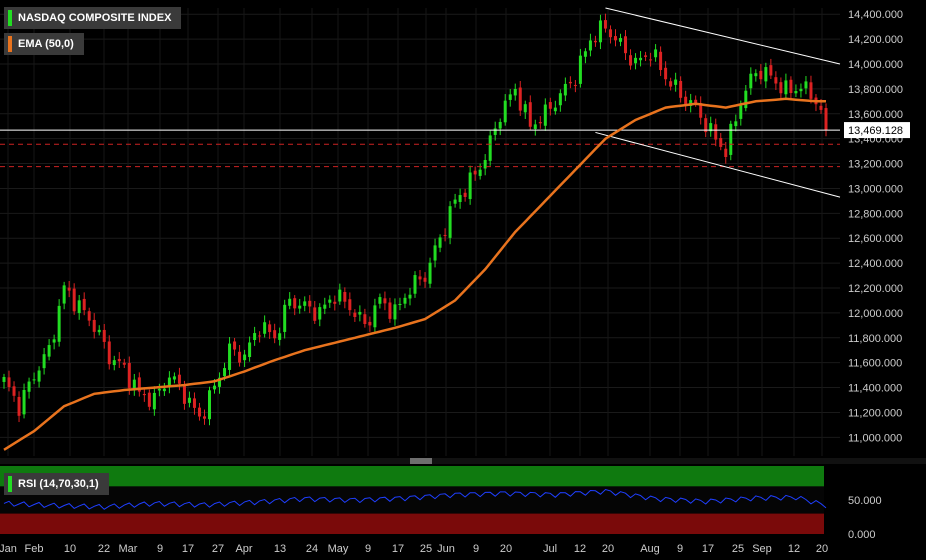  I want to click on time-tick-label: 24, so click(312, 549).